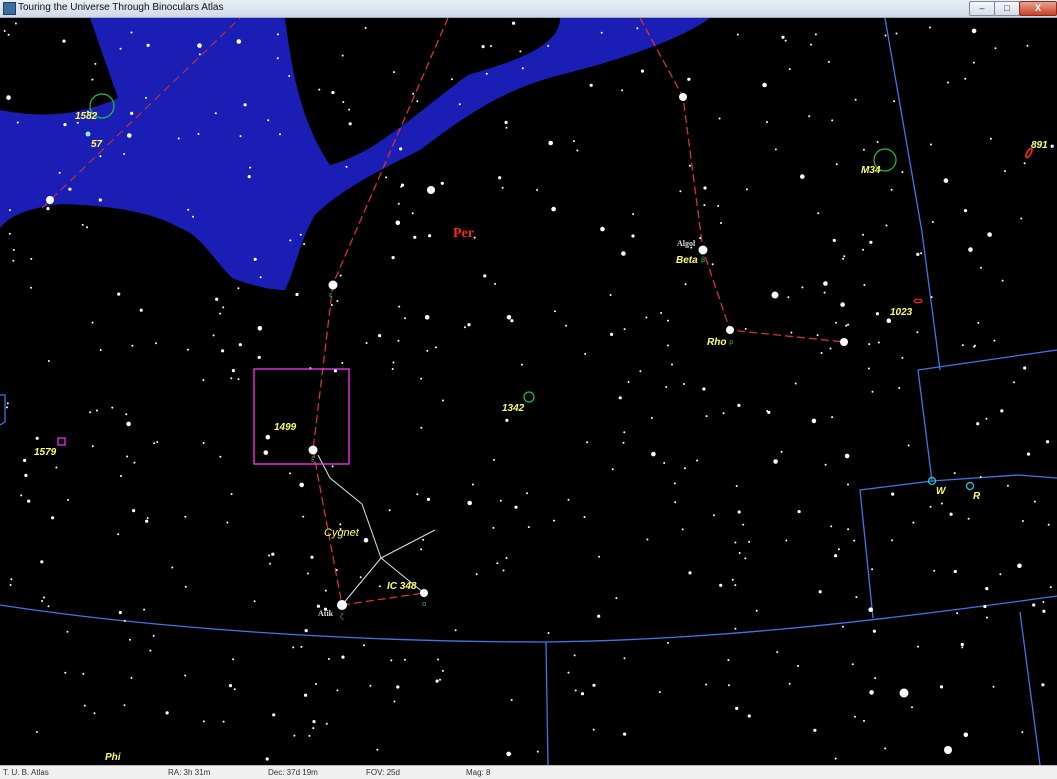  Describe the element at coordinates (529, 397) in the screenshot. I see `open-cluster-icon` at that location.